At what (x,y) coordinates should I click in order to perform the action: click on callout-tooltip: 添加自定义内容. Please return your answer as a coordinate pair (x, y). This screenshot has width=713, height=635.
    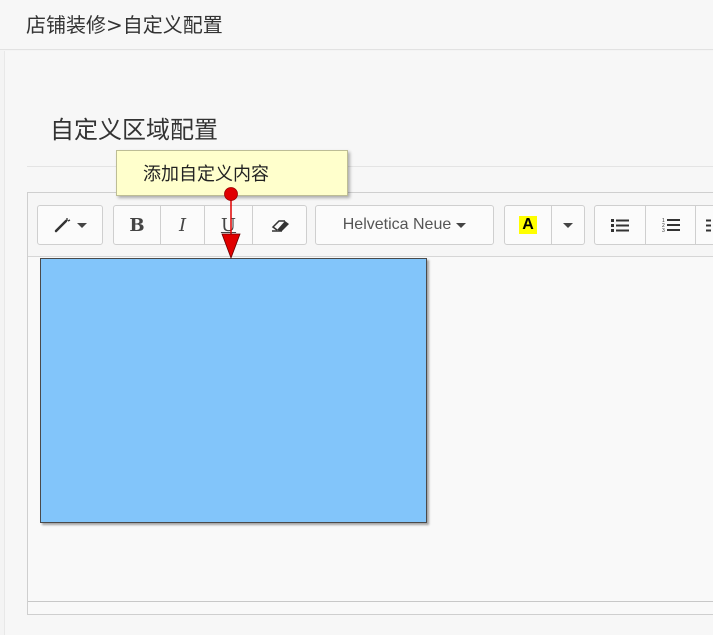
    Looking at the image, I should click on (232, 173).